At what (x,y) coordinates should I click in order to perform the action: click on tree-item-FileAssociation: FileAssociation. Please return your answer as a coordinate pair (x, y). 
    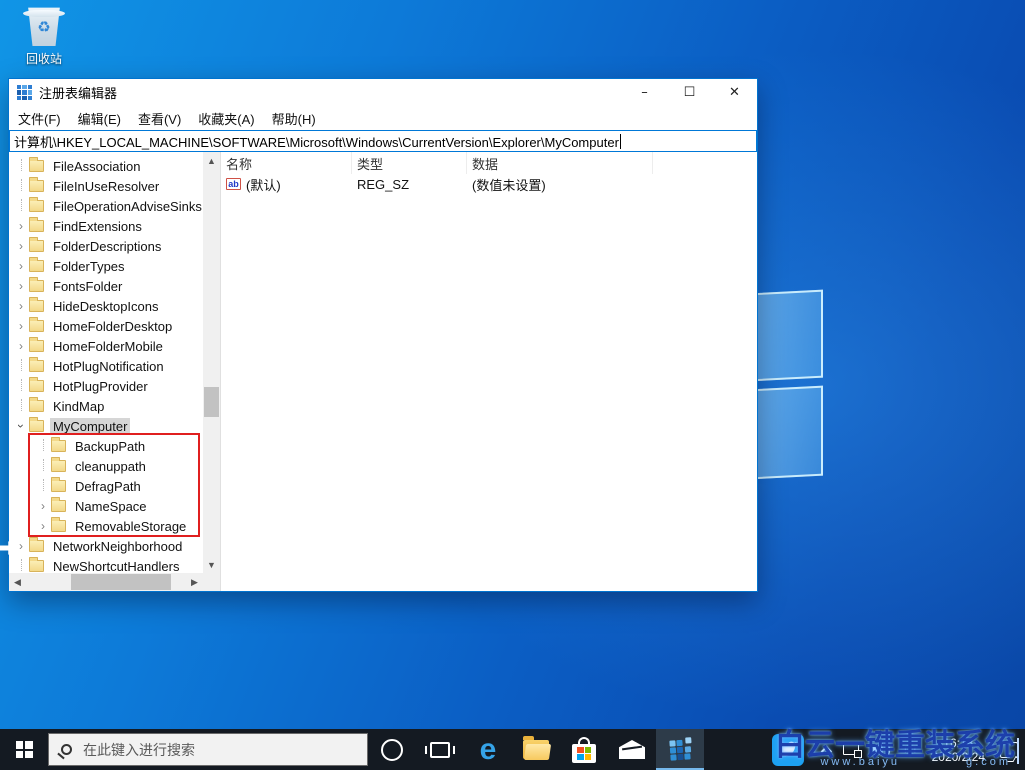
    Looking at the image, I should click on (106, 166).